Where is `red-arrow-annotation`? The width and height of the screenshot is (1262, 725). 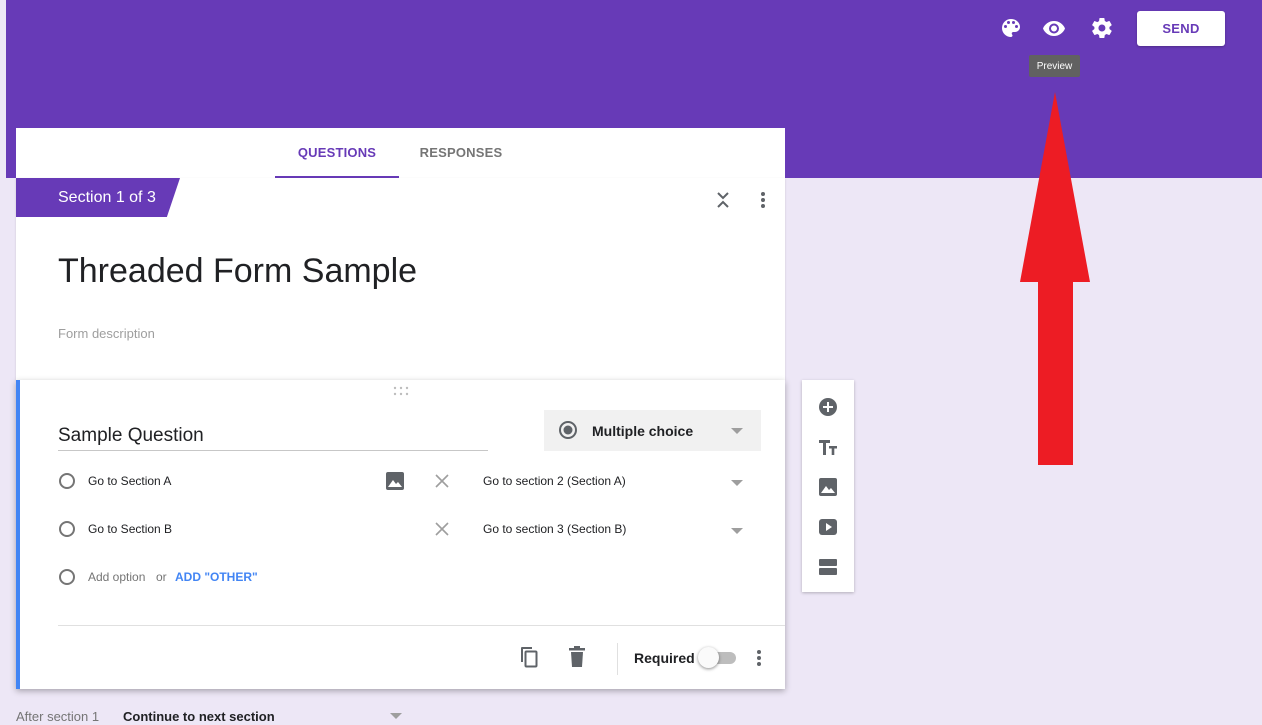 red-arrow-annotation is located at coordinates (1055, 278).